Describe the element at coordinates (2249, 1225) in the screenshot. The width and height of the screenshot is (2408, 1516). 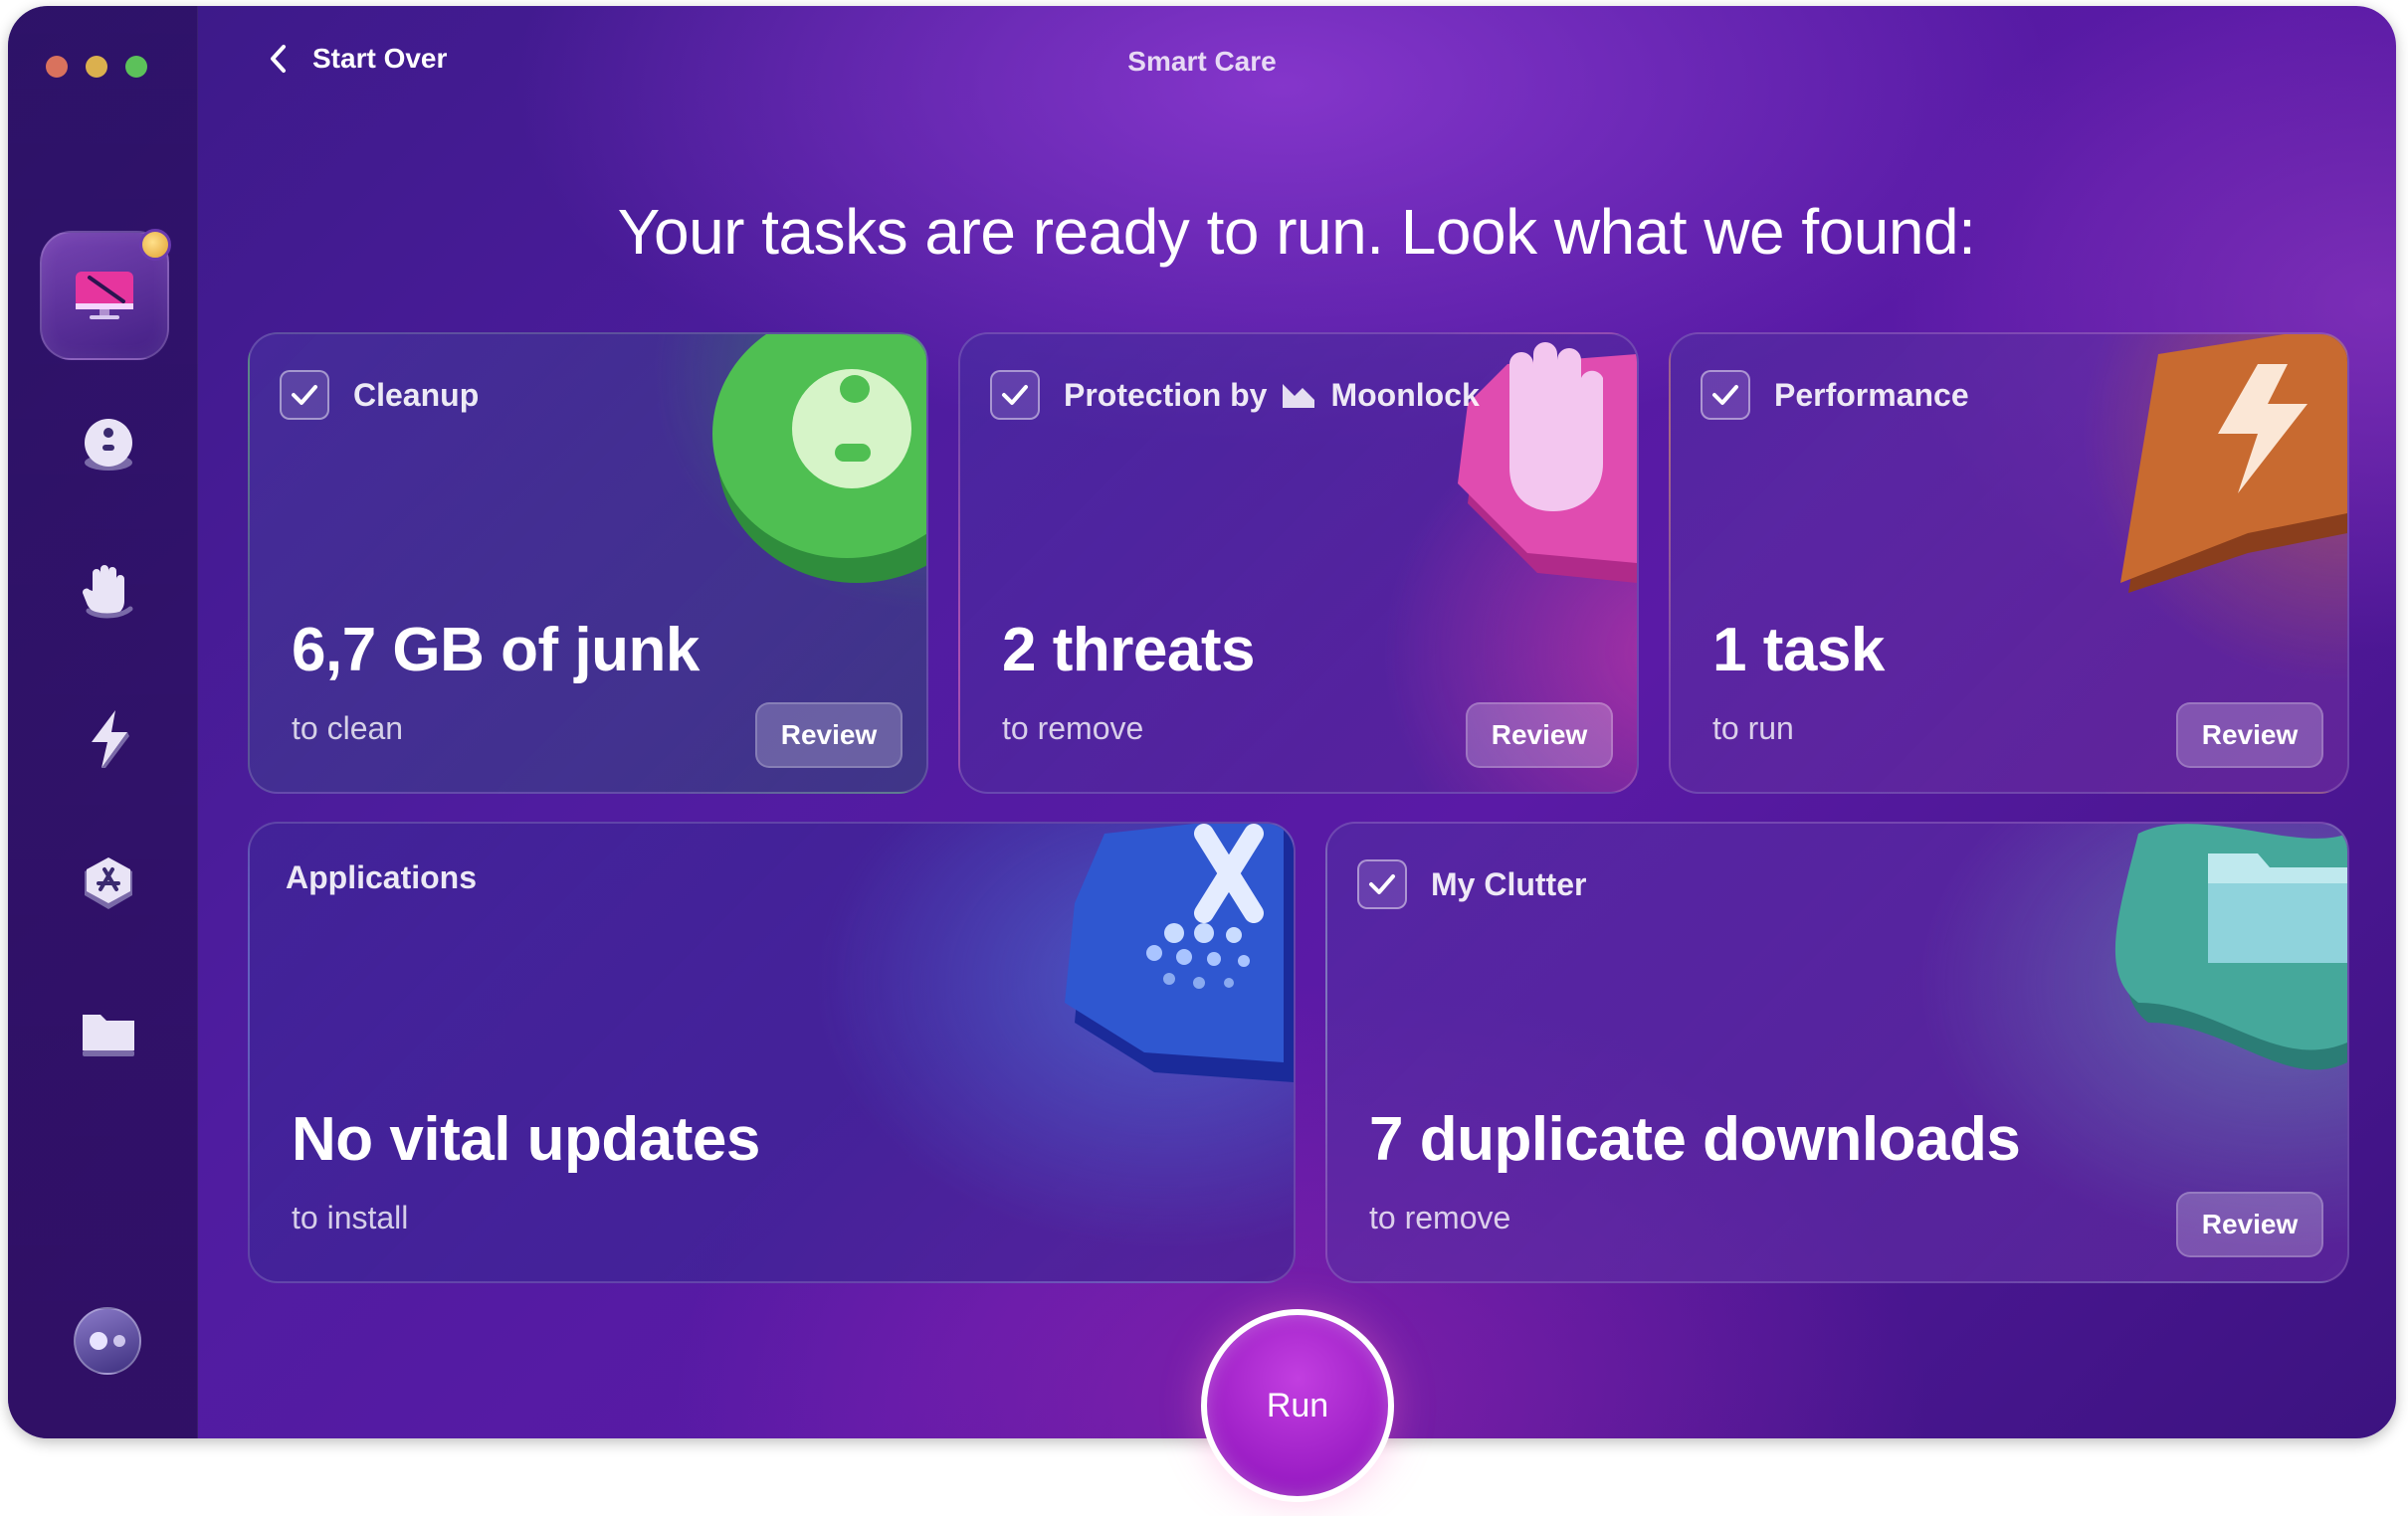
I see `my-clutter-review-button: Review` at that location.